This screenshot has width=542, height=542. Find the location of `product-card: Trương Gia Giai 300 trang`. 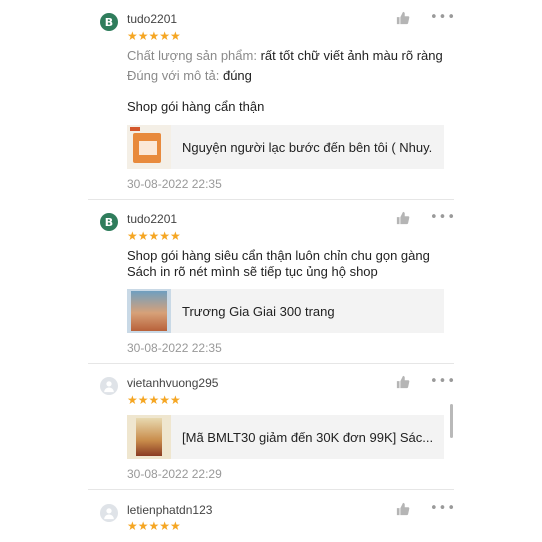

product-card: Trương Gia Giai 300 trang is located at coordinates (285, 311).